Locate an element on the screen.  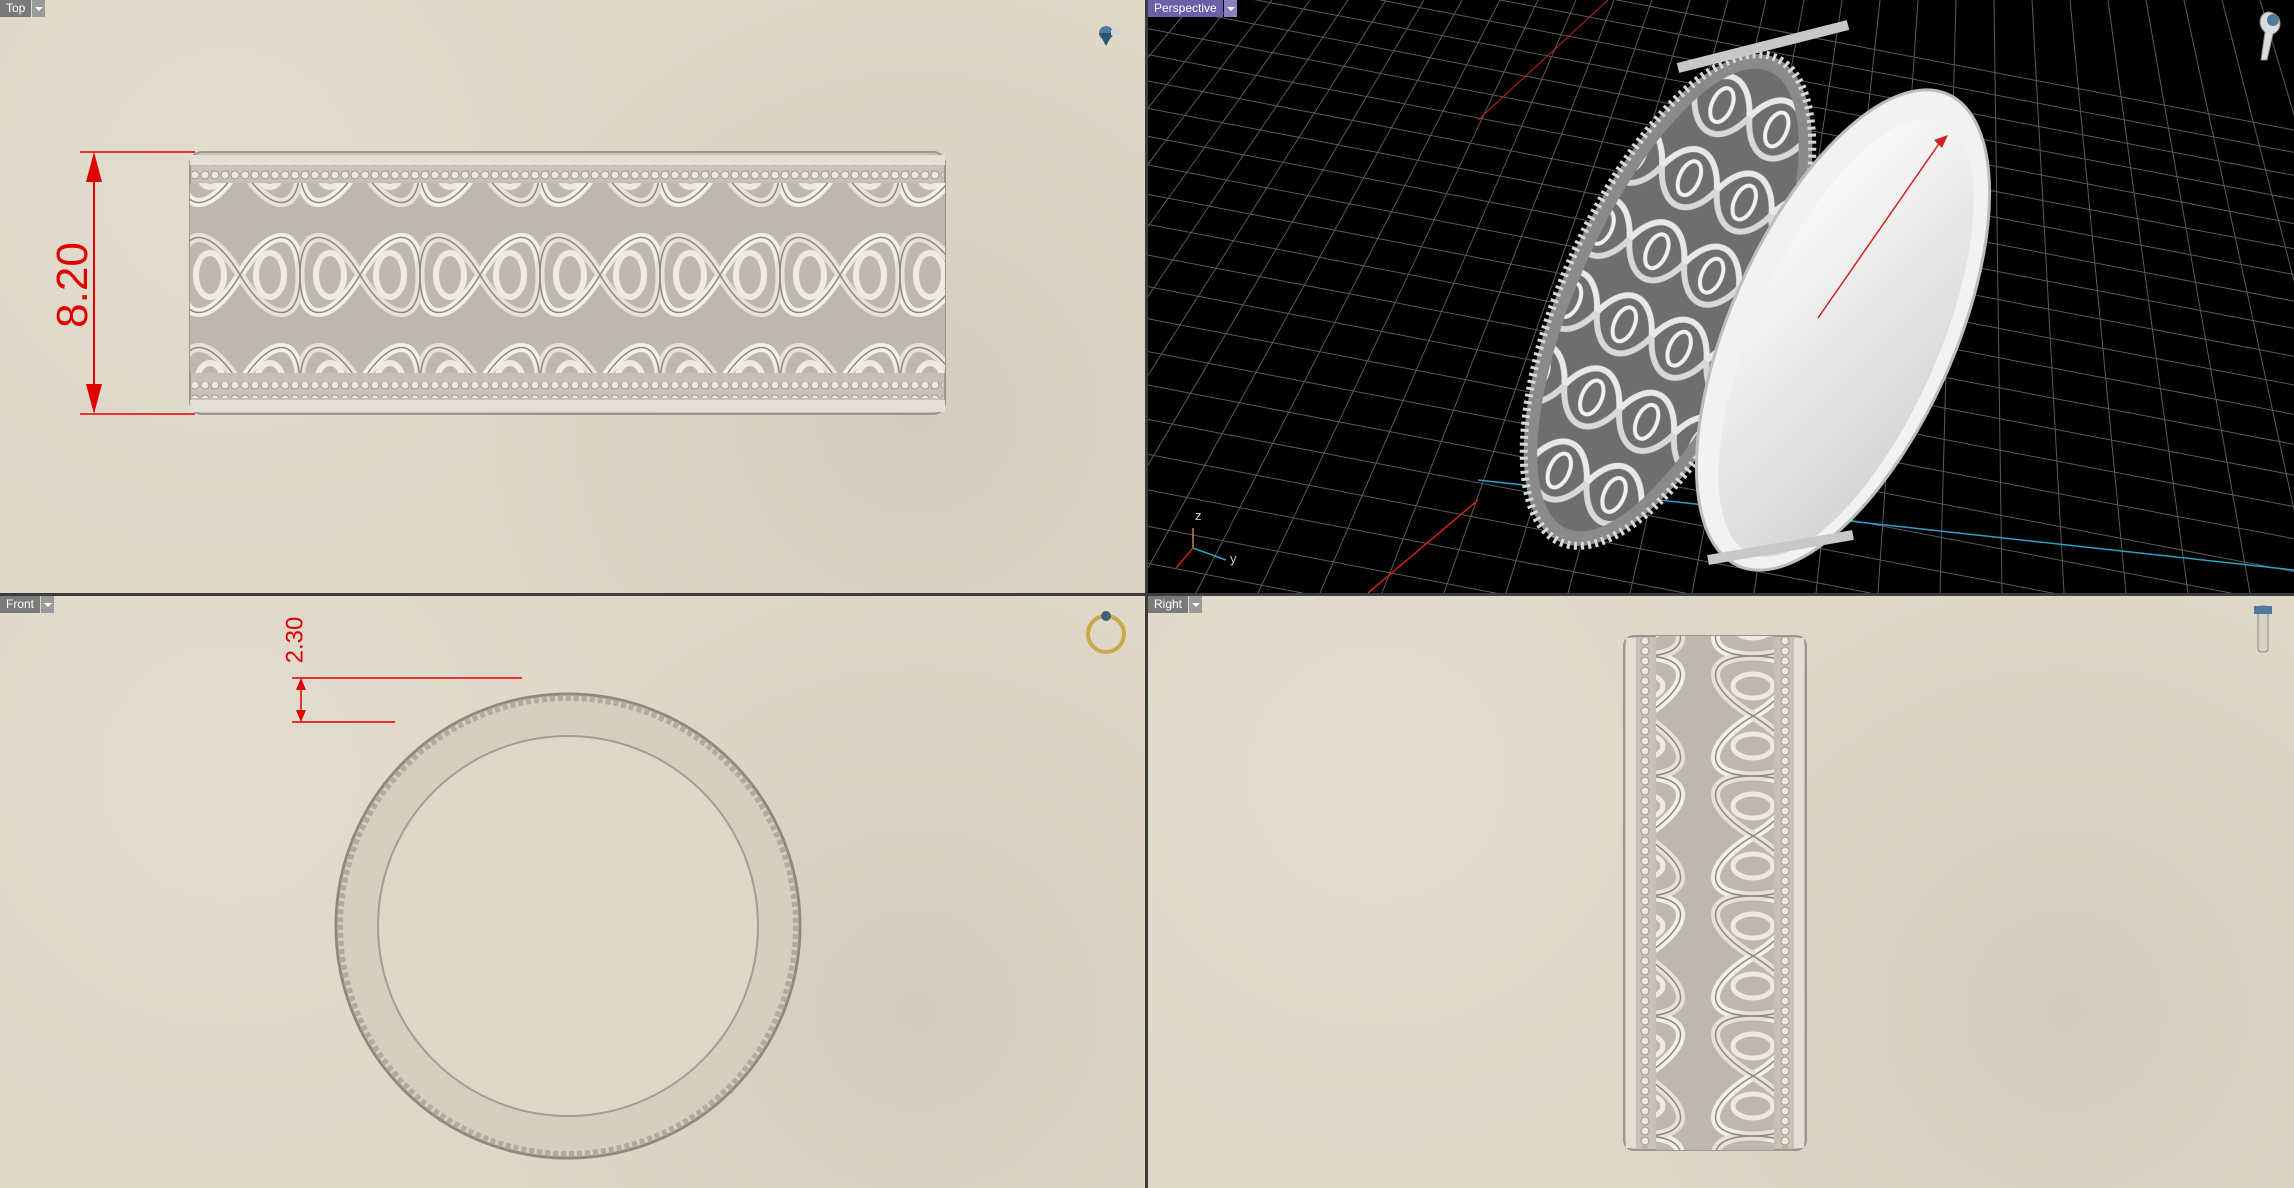
axis-label-y: y is located at coordinates (1233, 558).